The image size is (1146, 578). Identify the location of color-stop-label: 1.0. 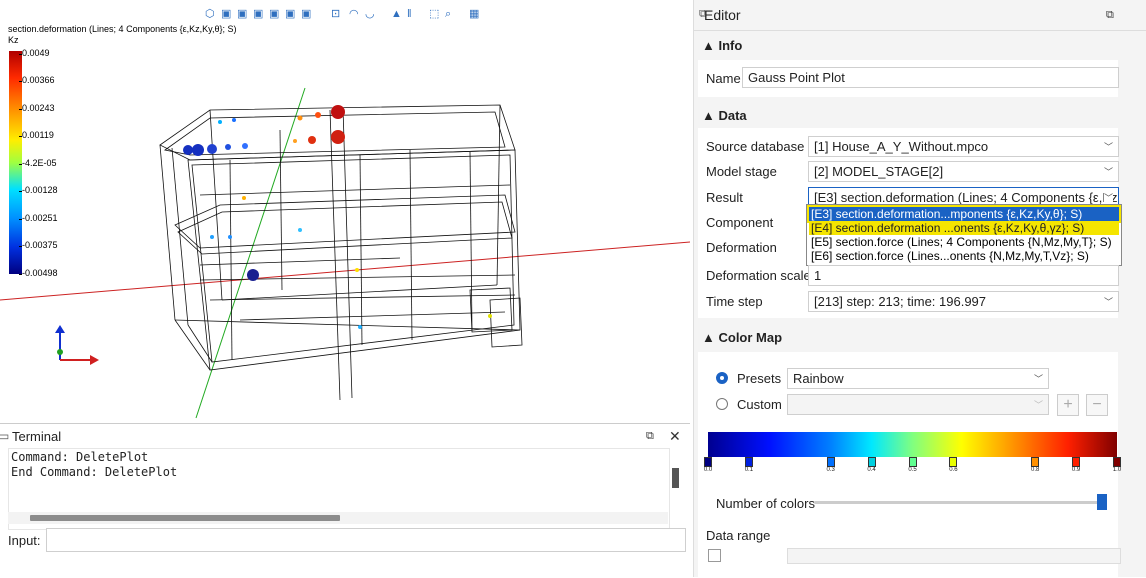
(1117, 470).